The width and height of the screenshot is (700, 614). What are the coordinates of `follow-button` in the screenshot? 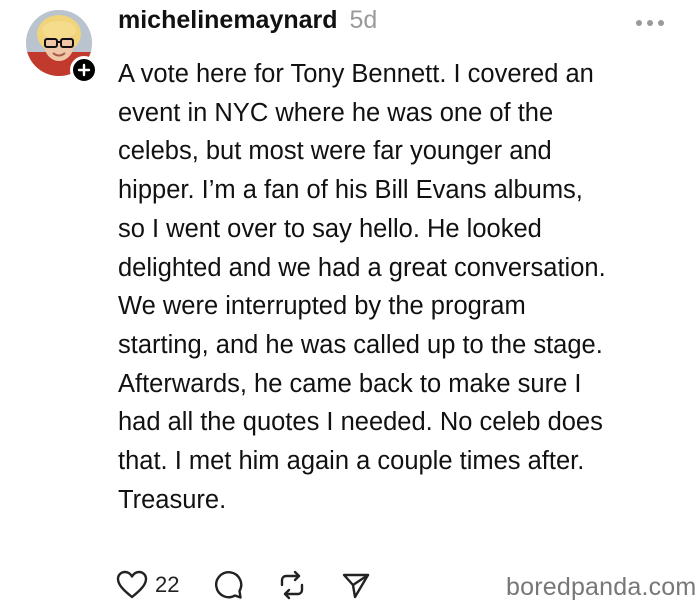 It's located at (84, 70).